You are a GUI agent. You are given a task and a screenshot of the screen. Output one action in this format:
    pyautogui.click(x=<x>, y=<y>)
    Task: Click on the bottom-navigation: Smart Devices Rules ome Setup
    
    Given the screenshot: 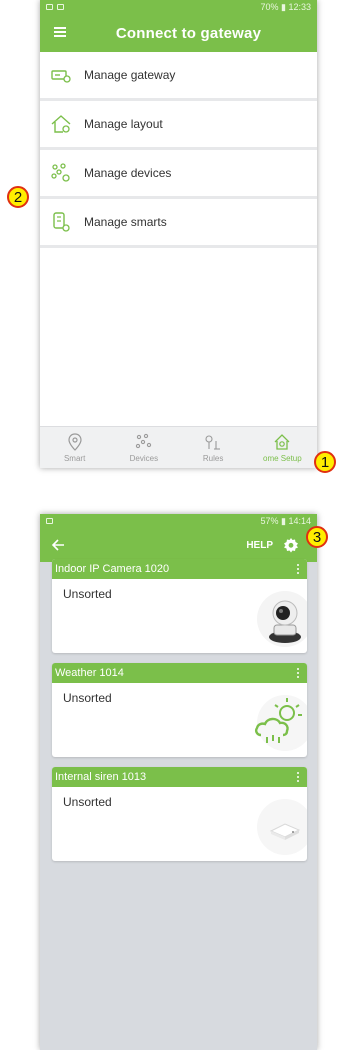 What is the action you would take?
    pyautogui.click(x=178, y=447)
    